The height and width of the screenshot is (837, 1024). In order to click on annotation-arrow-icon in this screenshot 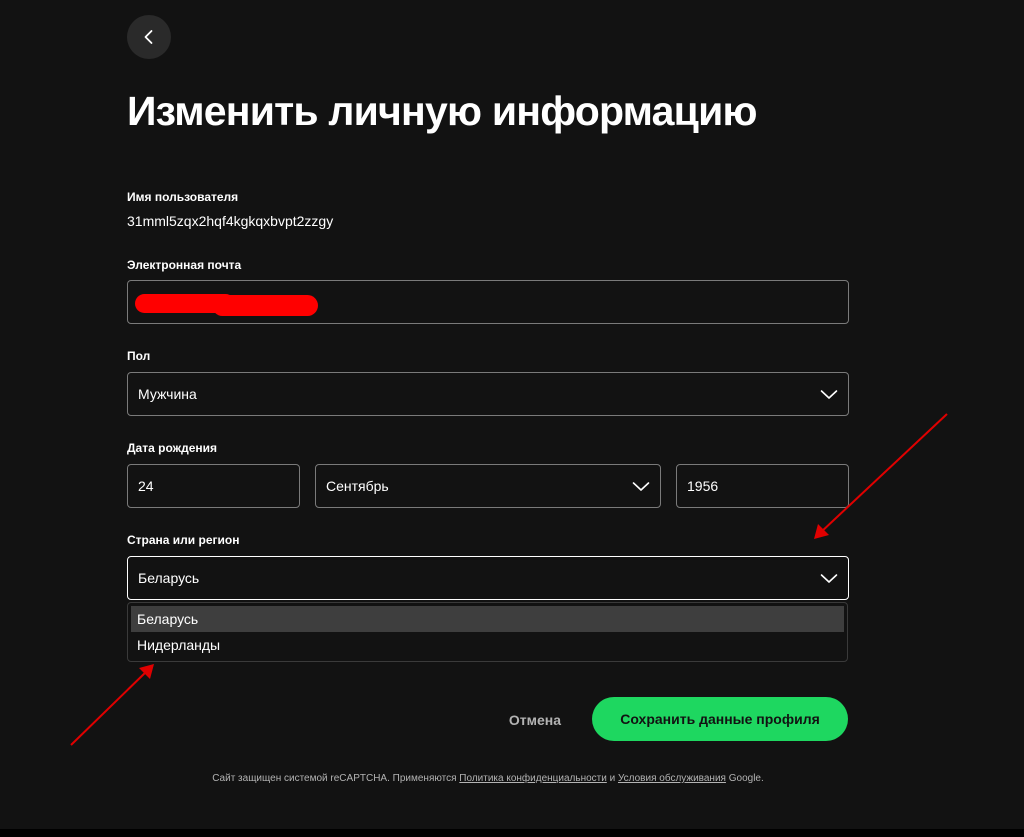, I will do `click(112, 705)`.